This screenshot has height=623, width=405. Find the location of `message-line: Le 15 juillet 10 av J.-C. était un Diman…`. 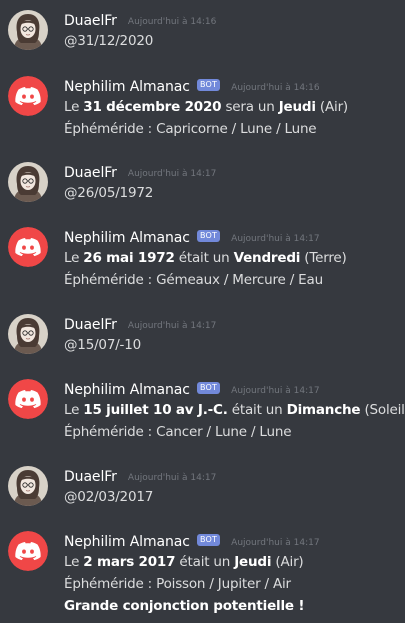

message-line: Le 15 juillet 10 av J.-C. était un Diman… is located at coordinates (234, 410).